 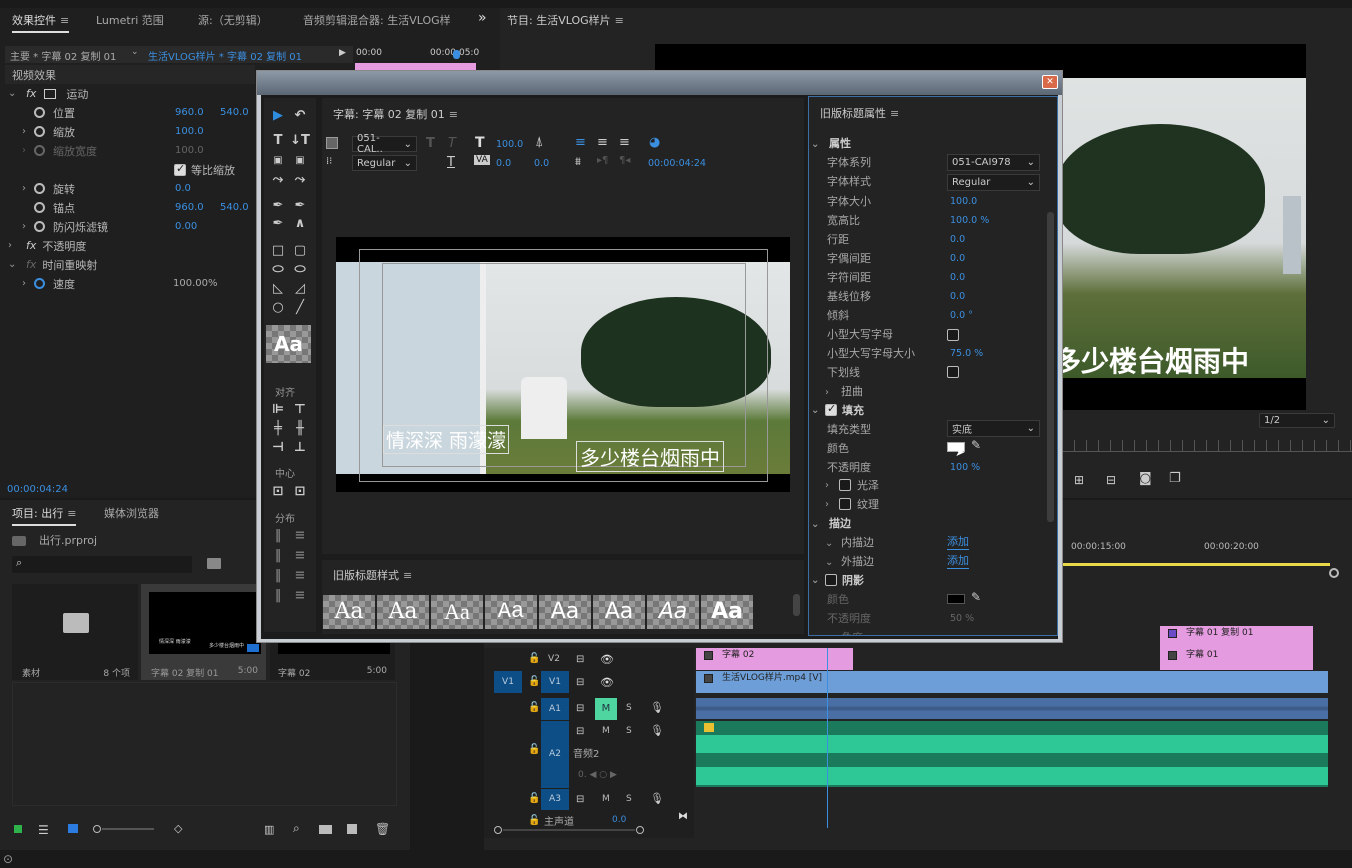 I want to click on rtl-icon: ▸¶, so click(x=602, y=160).